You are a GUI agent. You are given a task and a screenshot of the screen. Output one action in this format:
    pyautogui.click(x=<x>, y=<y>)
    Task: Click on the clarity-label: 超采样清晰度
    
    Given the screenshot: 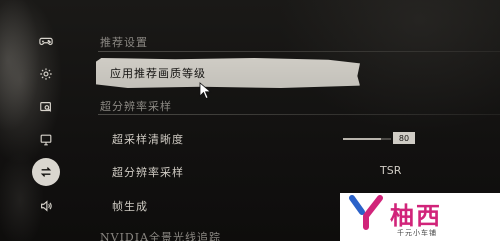 What is the action you would take?
    pyautogui.click(x=148, y=139)
    